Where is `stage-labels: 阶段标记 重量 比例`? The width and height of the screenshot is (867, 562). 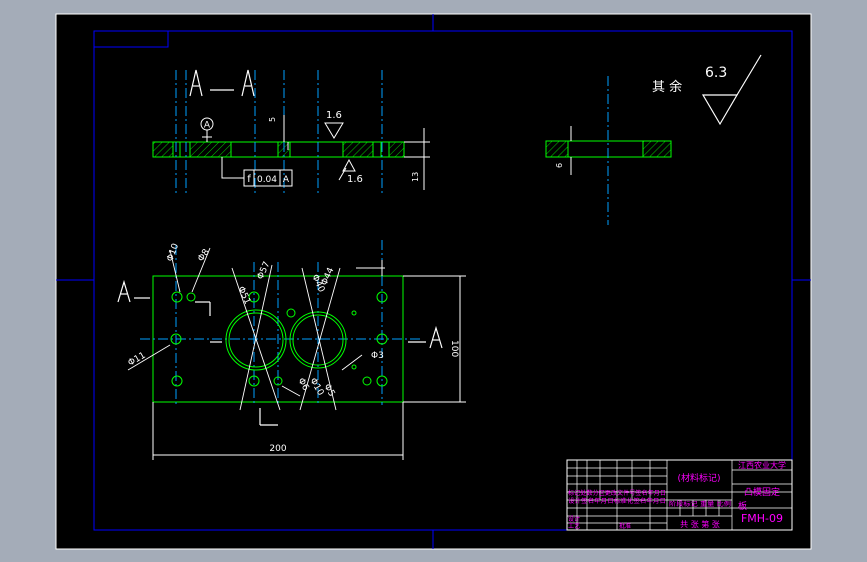
stage-labels: 阶段标记 重量 比例 is located at coordinates (700, 504).